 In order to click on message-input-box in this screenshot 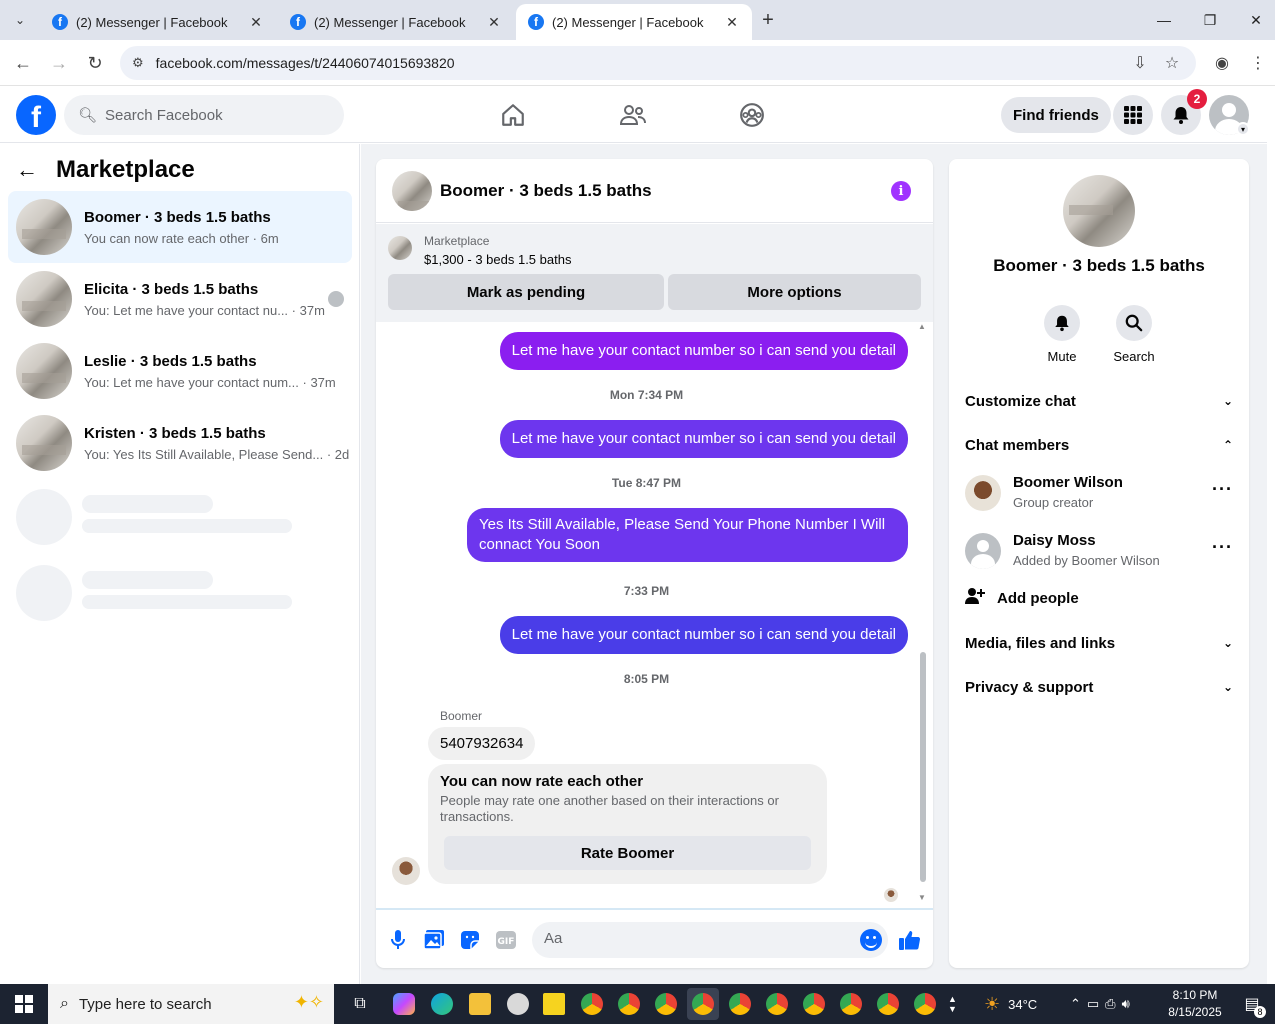, I will do `click(710, 940)`.